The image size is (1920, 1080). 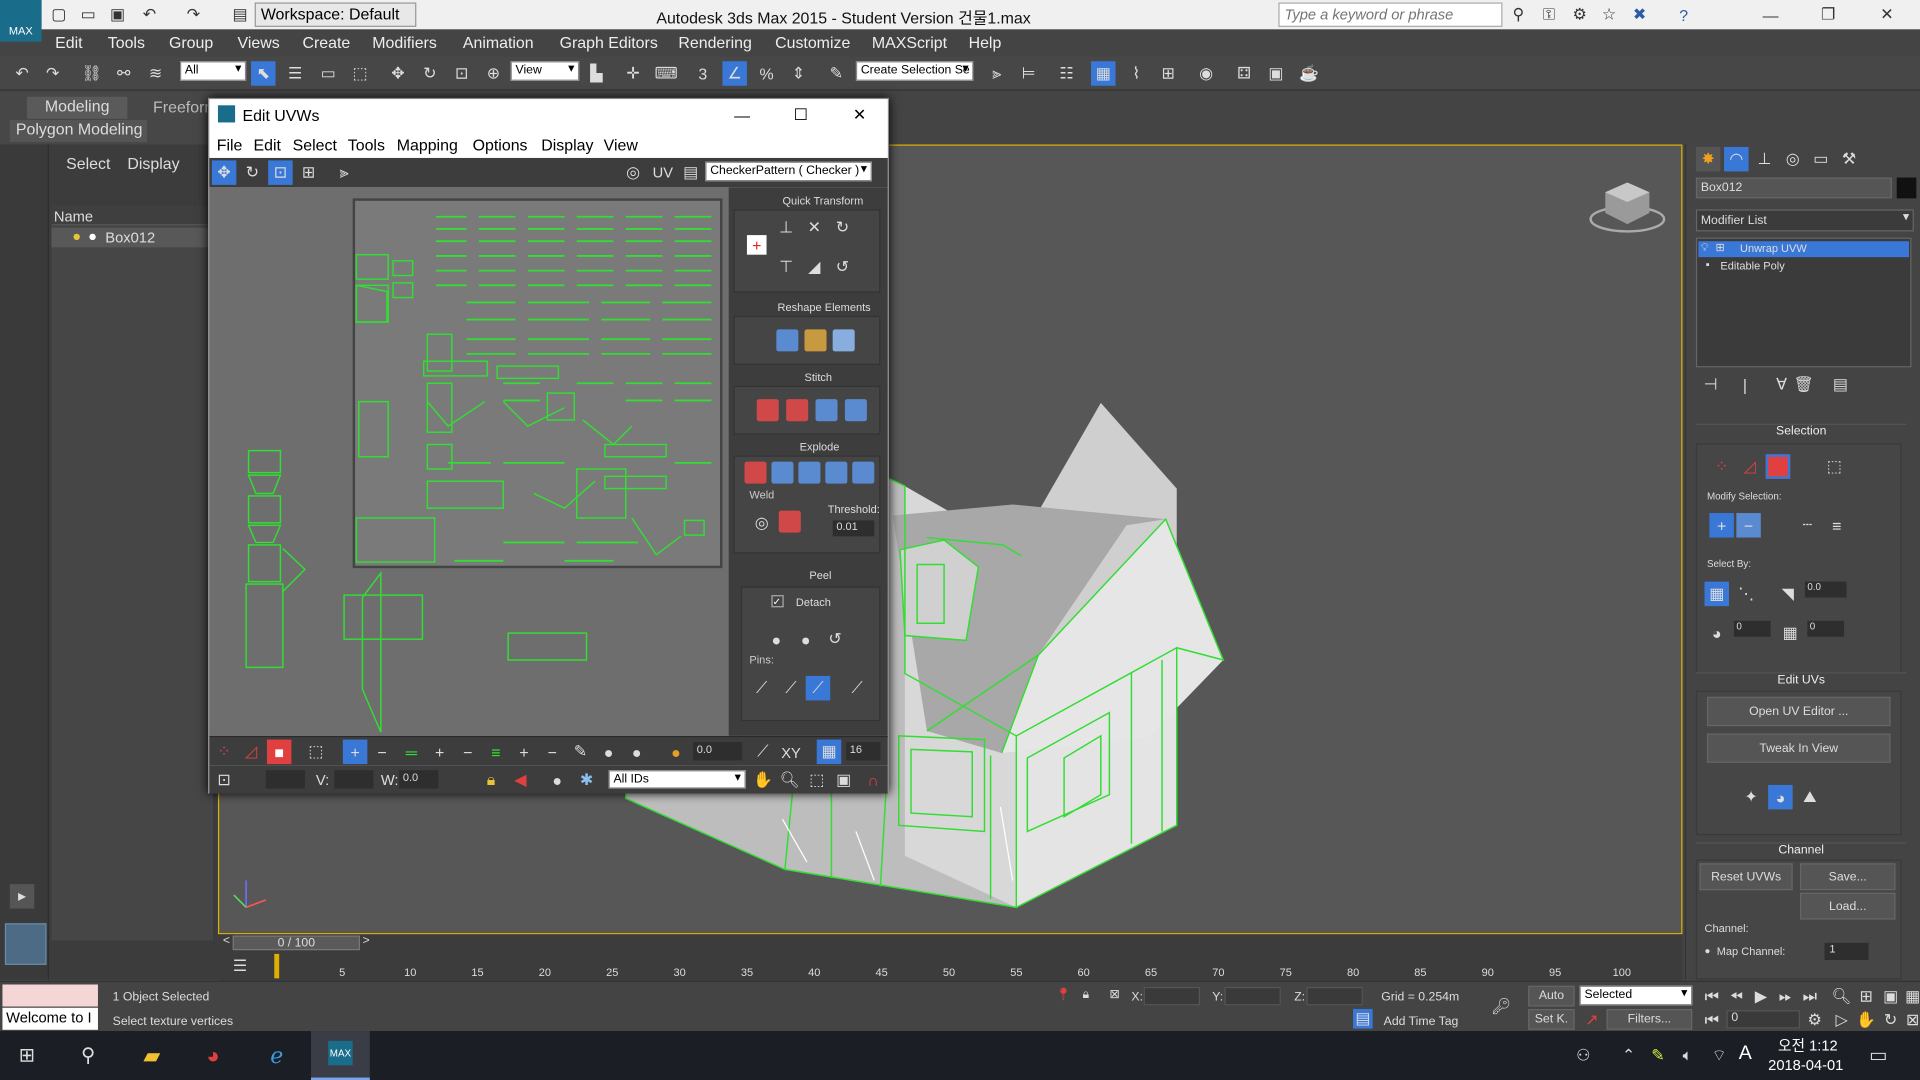 What do you see at coordinates (1814, 1020) in the screenshot?
I see `time-config-icon: ⚙` at bounding box center [1814, 1020].